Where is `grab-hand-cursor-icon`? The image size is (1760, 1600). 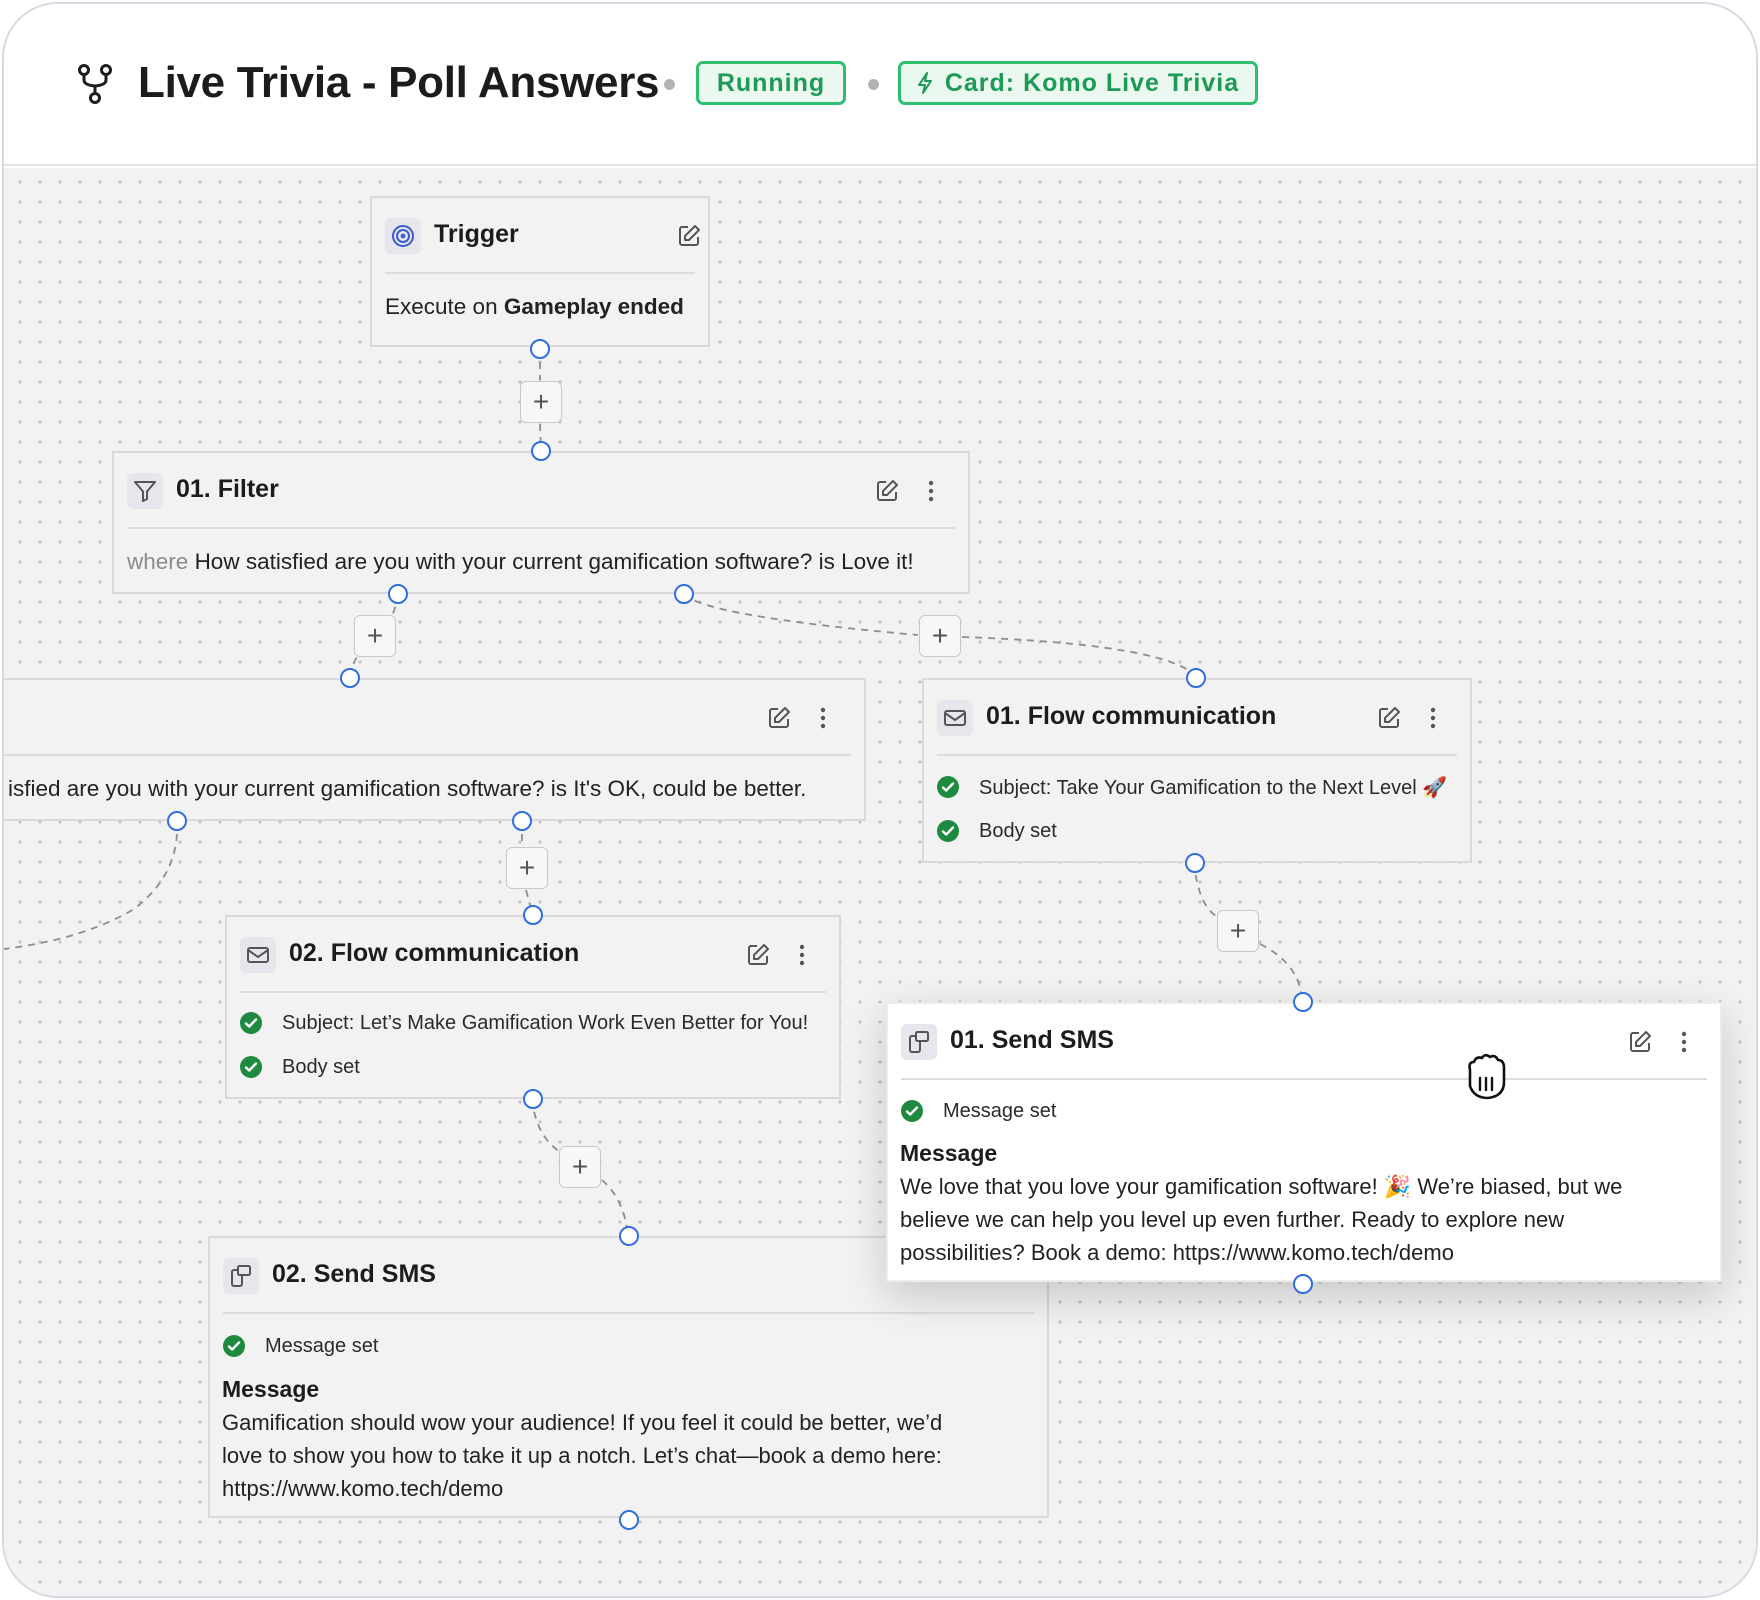 grab-hand-cursor-icon is located at coordinates (1487, 1076).